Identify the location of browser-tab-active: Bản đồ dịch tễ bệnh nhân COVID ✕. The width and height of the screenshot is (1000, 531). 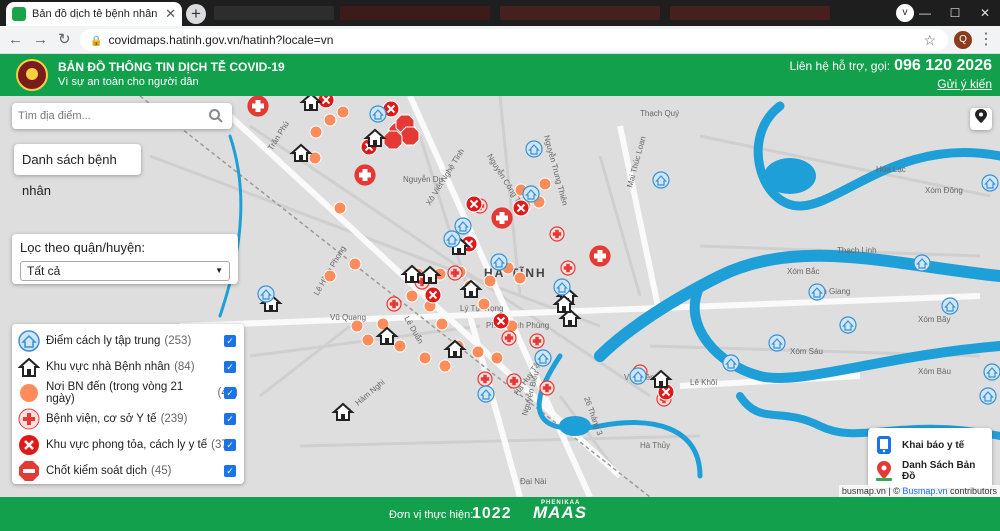
(94, 14).